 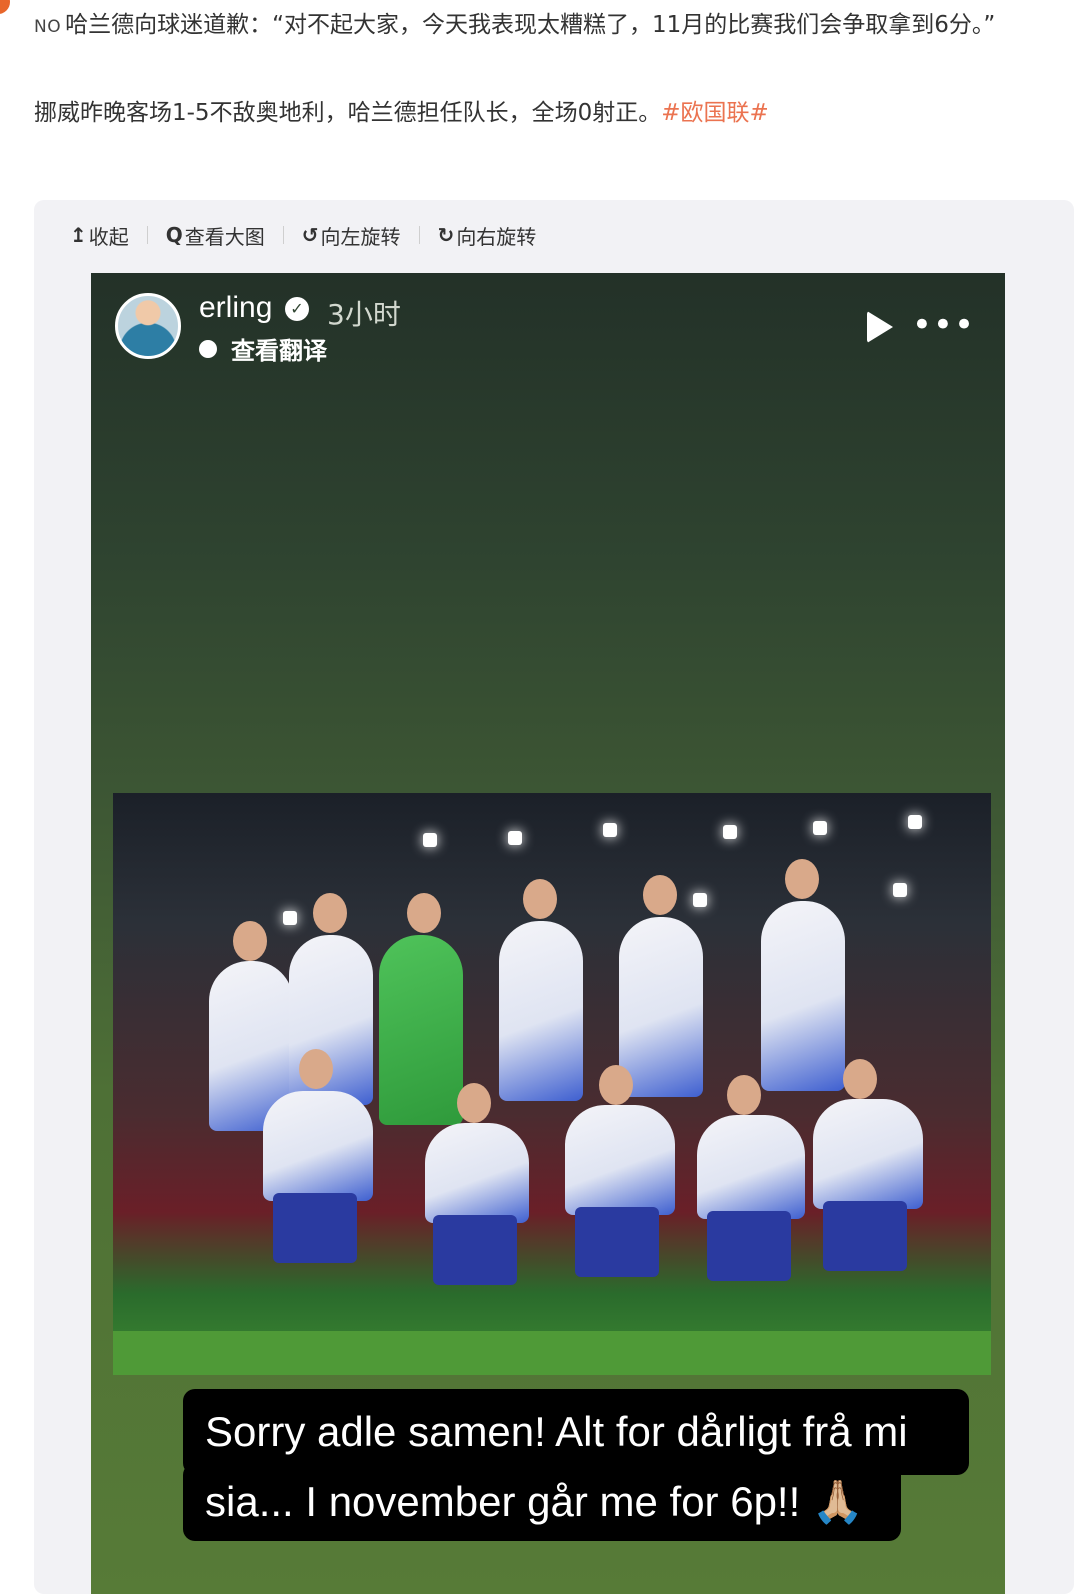 I want to click on collapse-label: 收起, so click(x=108, y=236).